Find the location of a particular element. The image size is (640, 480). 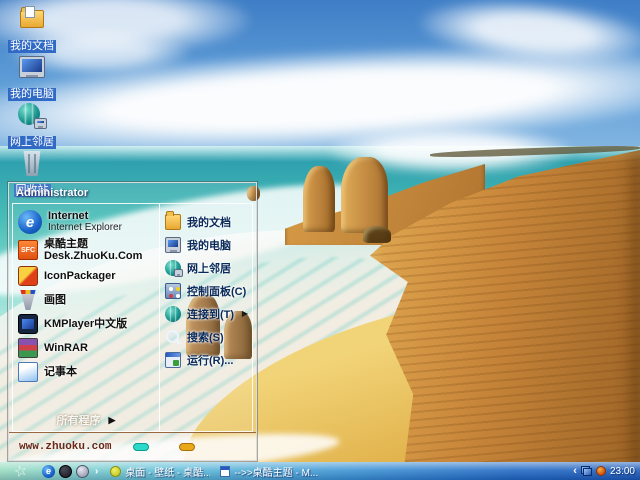

menu-item-title: 画图 is located at coordinates (55, 300).